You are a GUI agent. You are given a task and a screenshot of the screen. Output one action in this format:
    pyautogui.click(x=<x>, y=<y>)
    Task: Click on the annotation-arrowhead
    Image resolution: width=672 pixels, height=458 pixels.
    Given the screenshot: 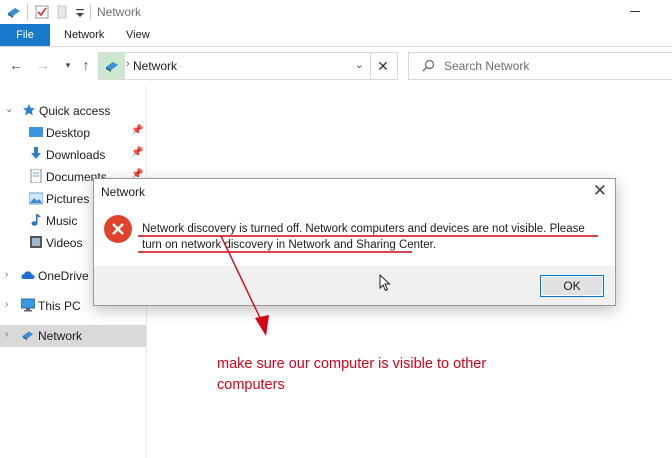 What is the action you would take?
    pyautogui.click(x=262, y=325)
    